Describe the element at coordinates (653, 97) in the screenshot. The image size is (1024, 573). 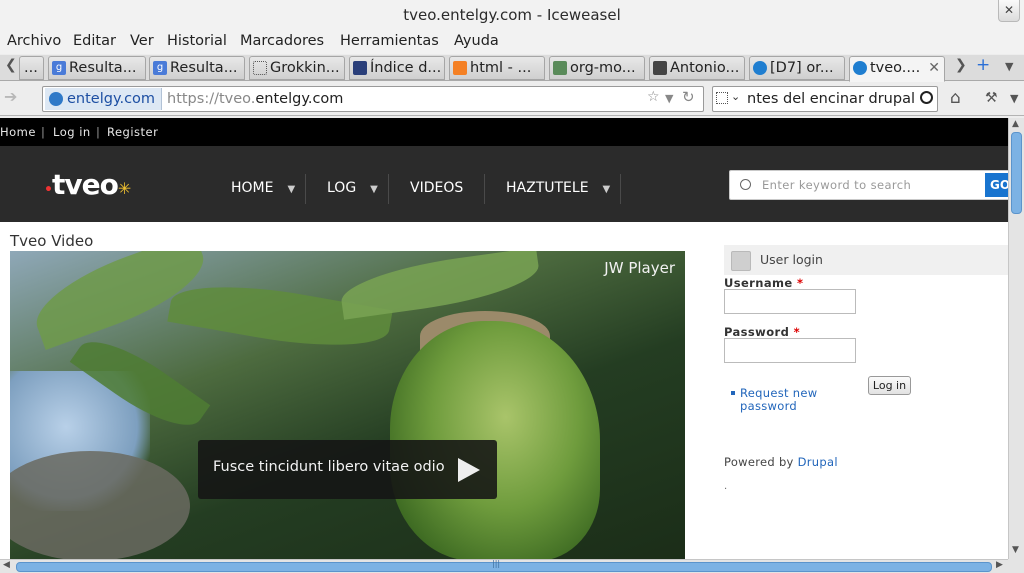
I see `bookmark-star-icon: ☆` at that location.